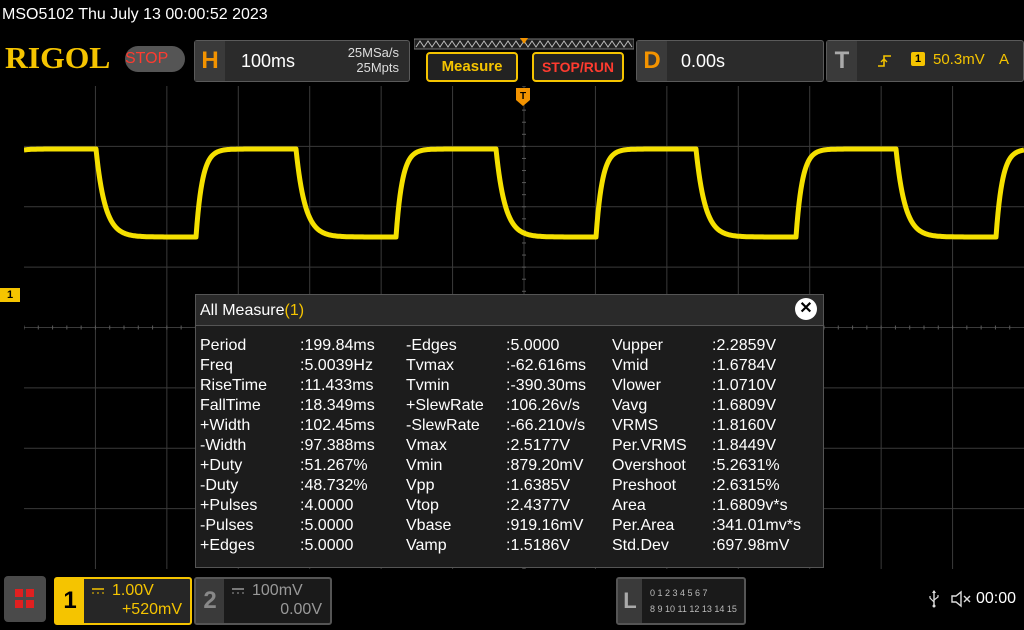 The image size is (1024, 630). Describe the element at coordinates (135, 14) in the screenshot. I see `window-title: MSO5102 Thu July 13 00:00:52 2023` at that location.